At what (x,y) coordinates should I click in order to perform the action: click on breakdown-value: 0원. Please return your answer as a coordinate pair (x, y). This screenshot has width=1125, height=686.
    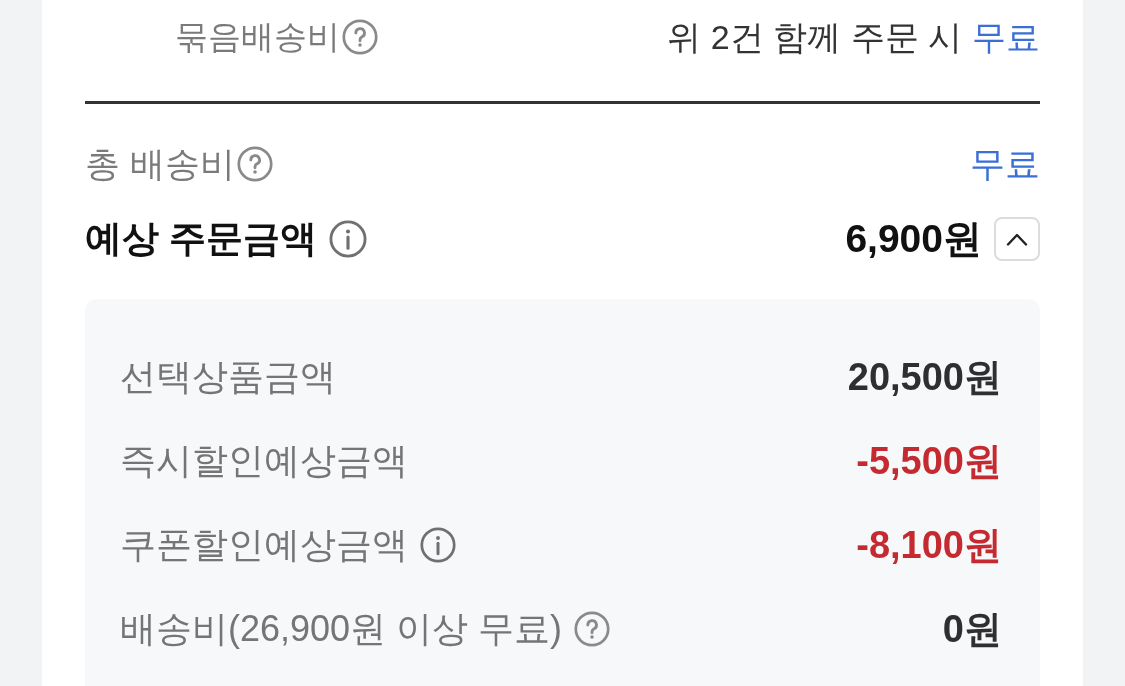
    Looking at the image, I should click on (972, 629).